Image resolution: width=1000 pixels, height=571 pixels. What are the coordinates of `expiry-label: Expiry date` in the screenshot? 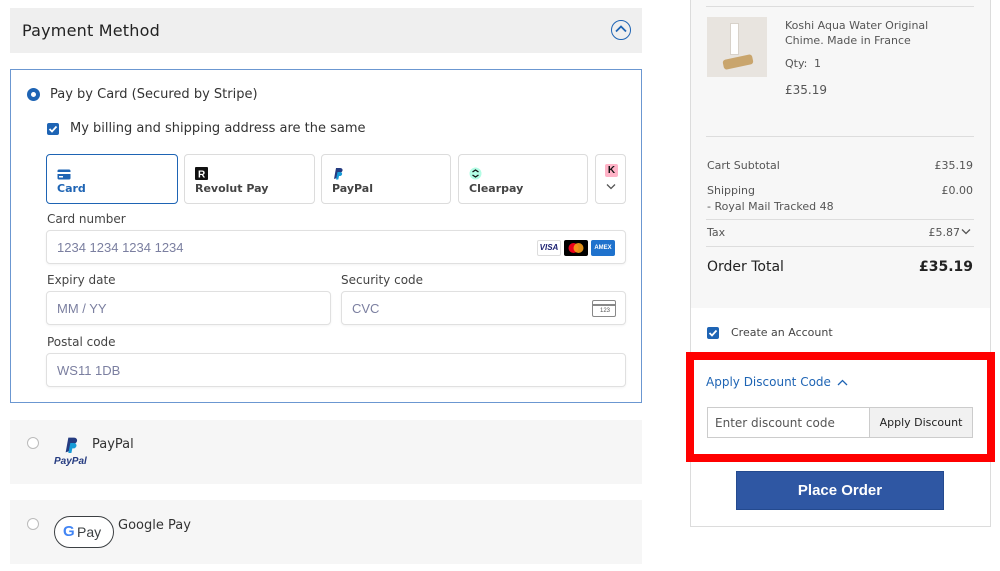 It's located at (81, 280).